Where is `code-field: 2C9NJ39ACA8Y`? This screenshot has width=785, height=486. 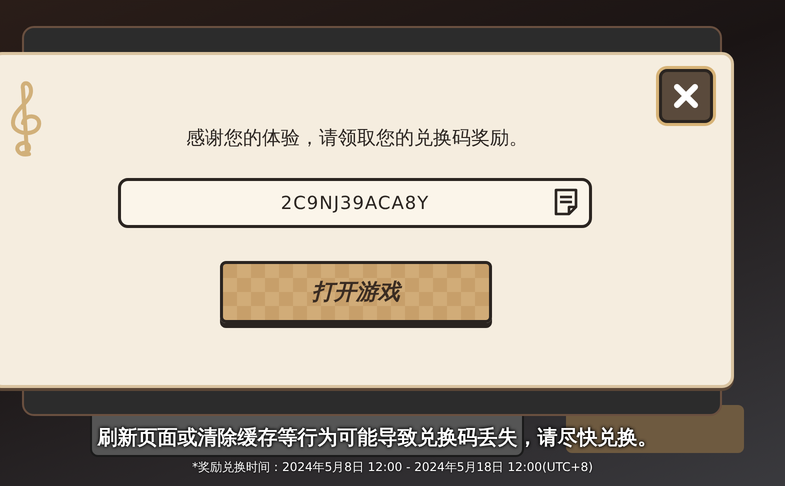
code-field: 2C9NJ39ACA8Y is located at coordinates (355, 203).